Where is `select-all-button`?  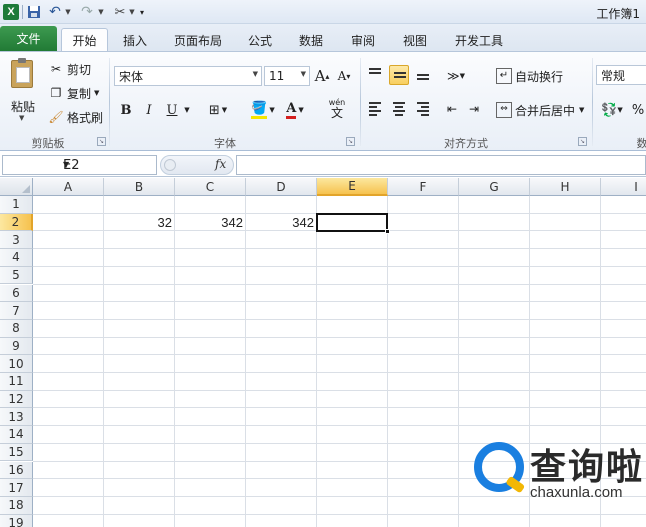 select-all-button is located at coordinates (16, 187).